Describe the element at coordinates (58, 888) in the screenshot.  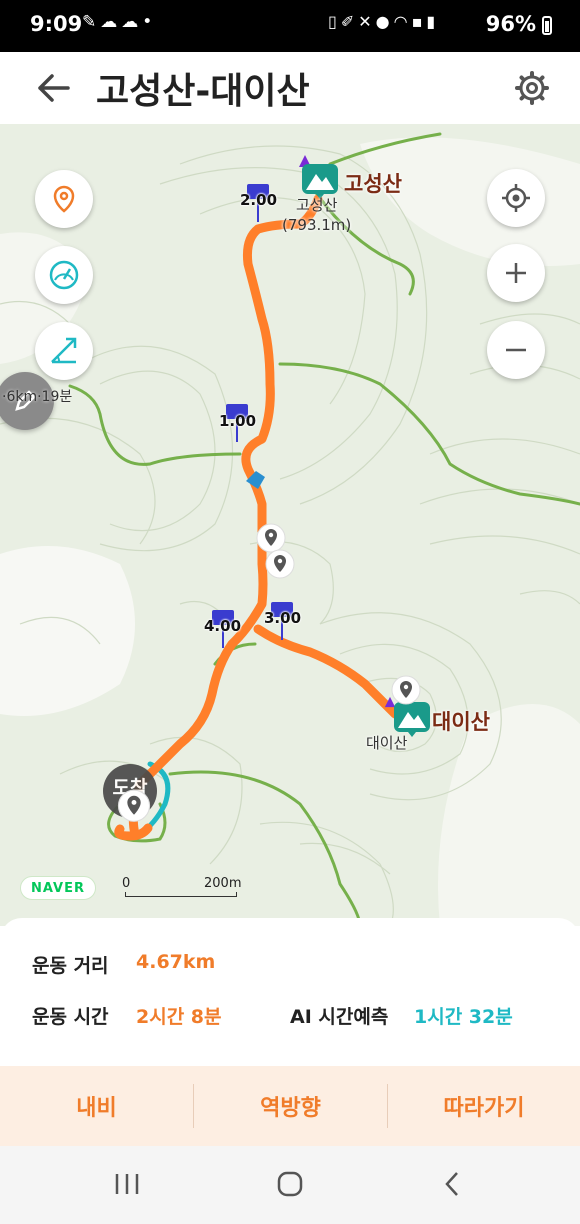
I see `naver-logo: NAVER` at that location.